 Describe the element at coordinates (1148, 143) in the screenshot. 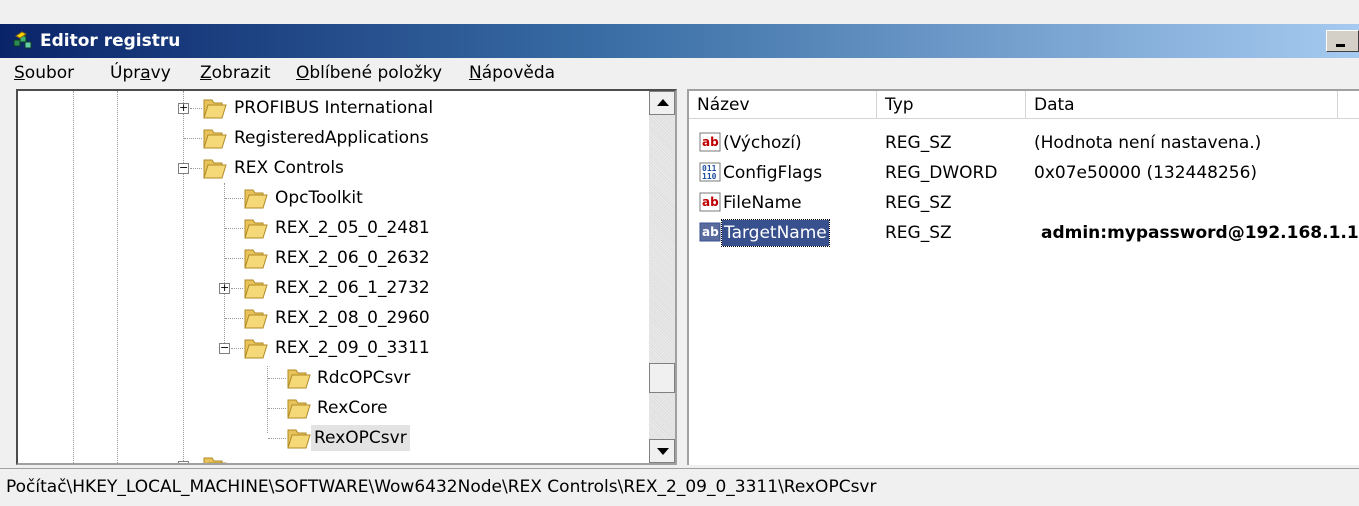

I see `value-data: (Hodnota není nastavena.)` at that location.